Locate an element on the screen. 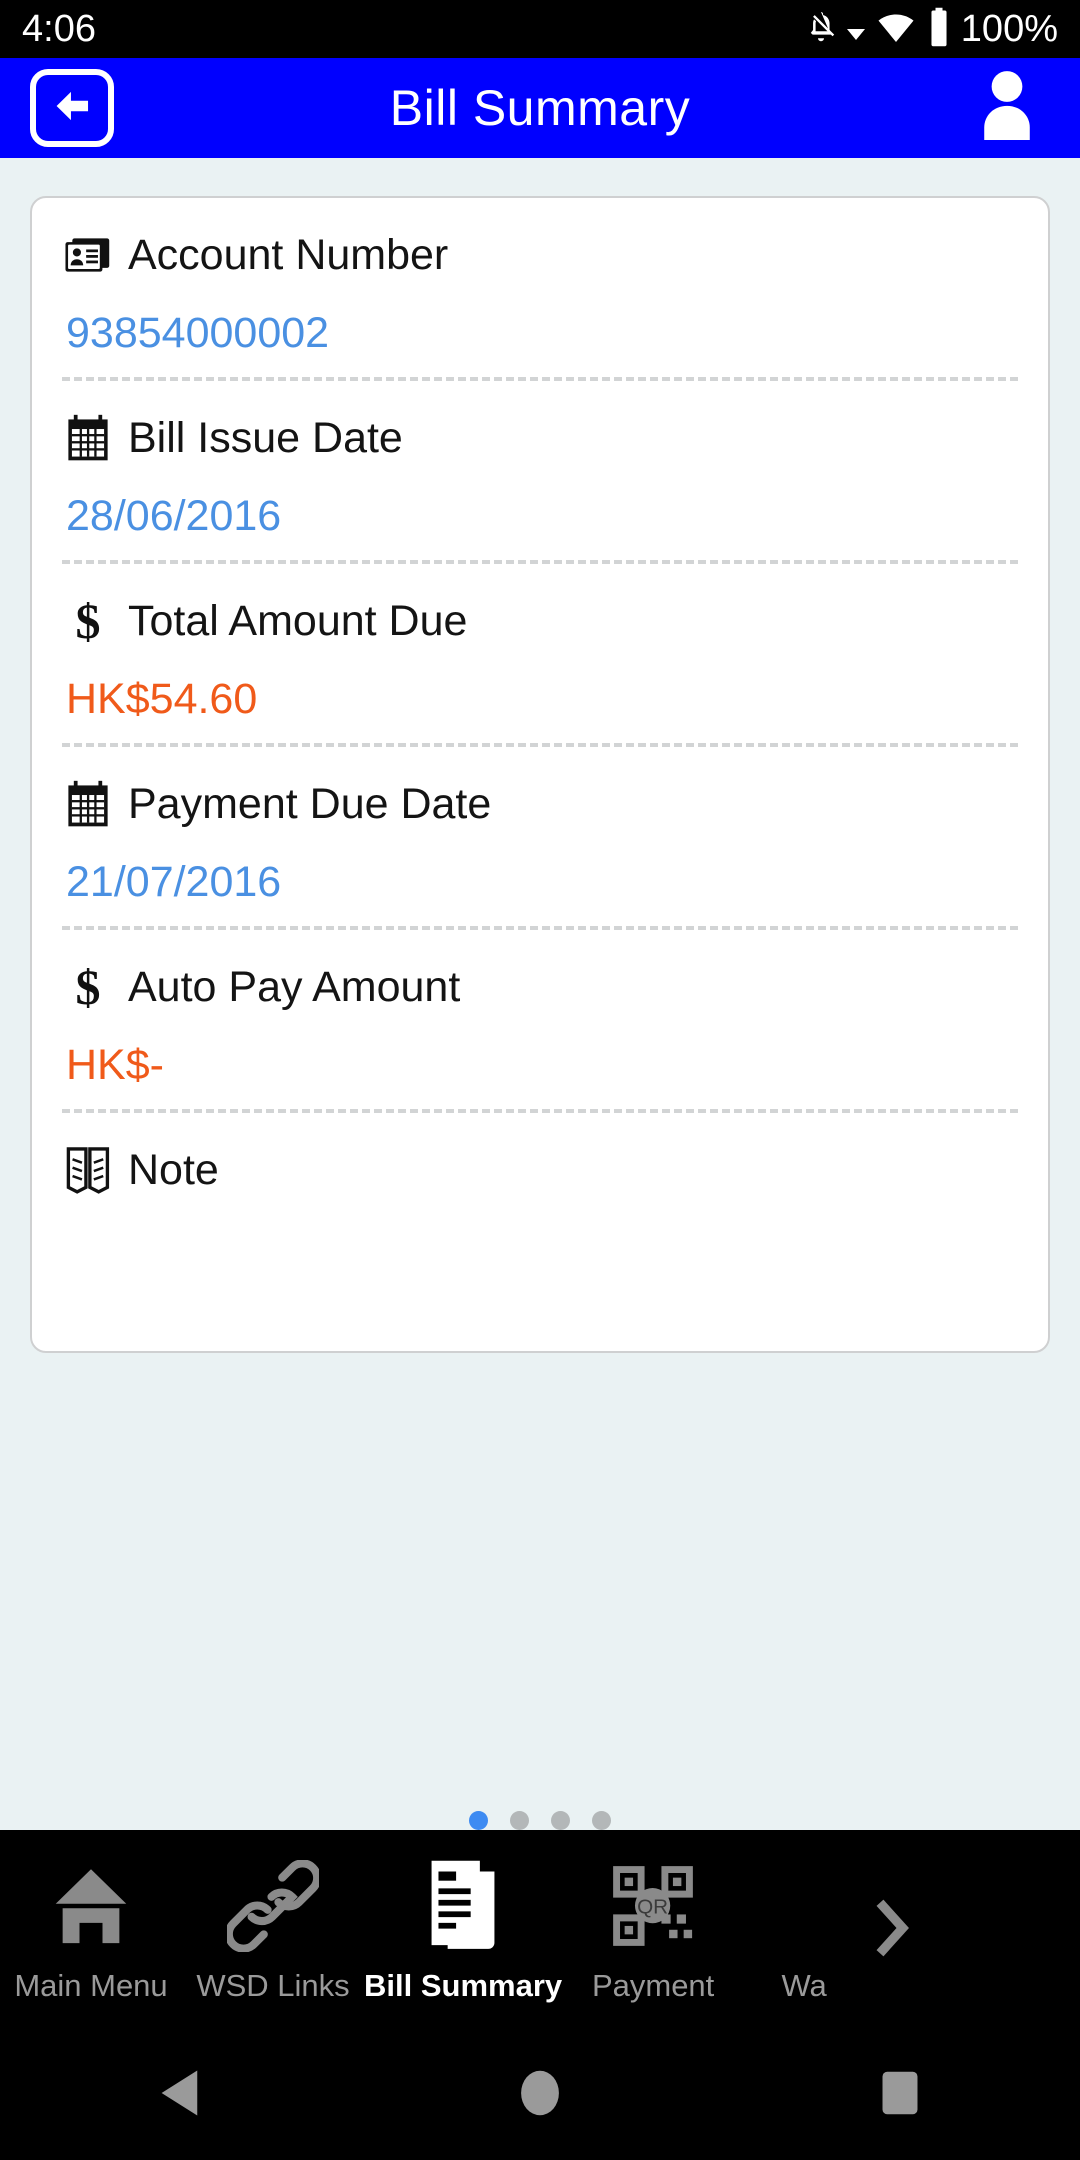  tab-main-menu: Main Menu is located at coordinates (91, 1930).